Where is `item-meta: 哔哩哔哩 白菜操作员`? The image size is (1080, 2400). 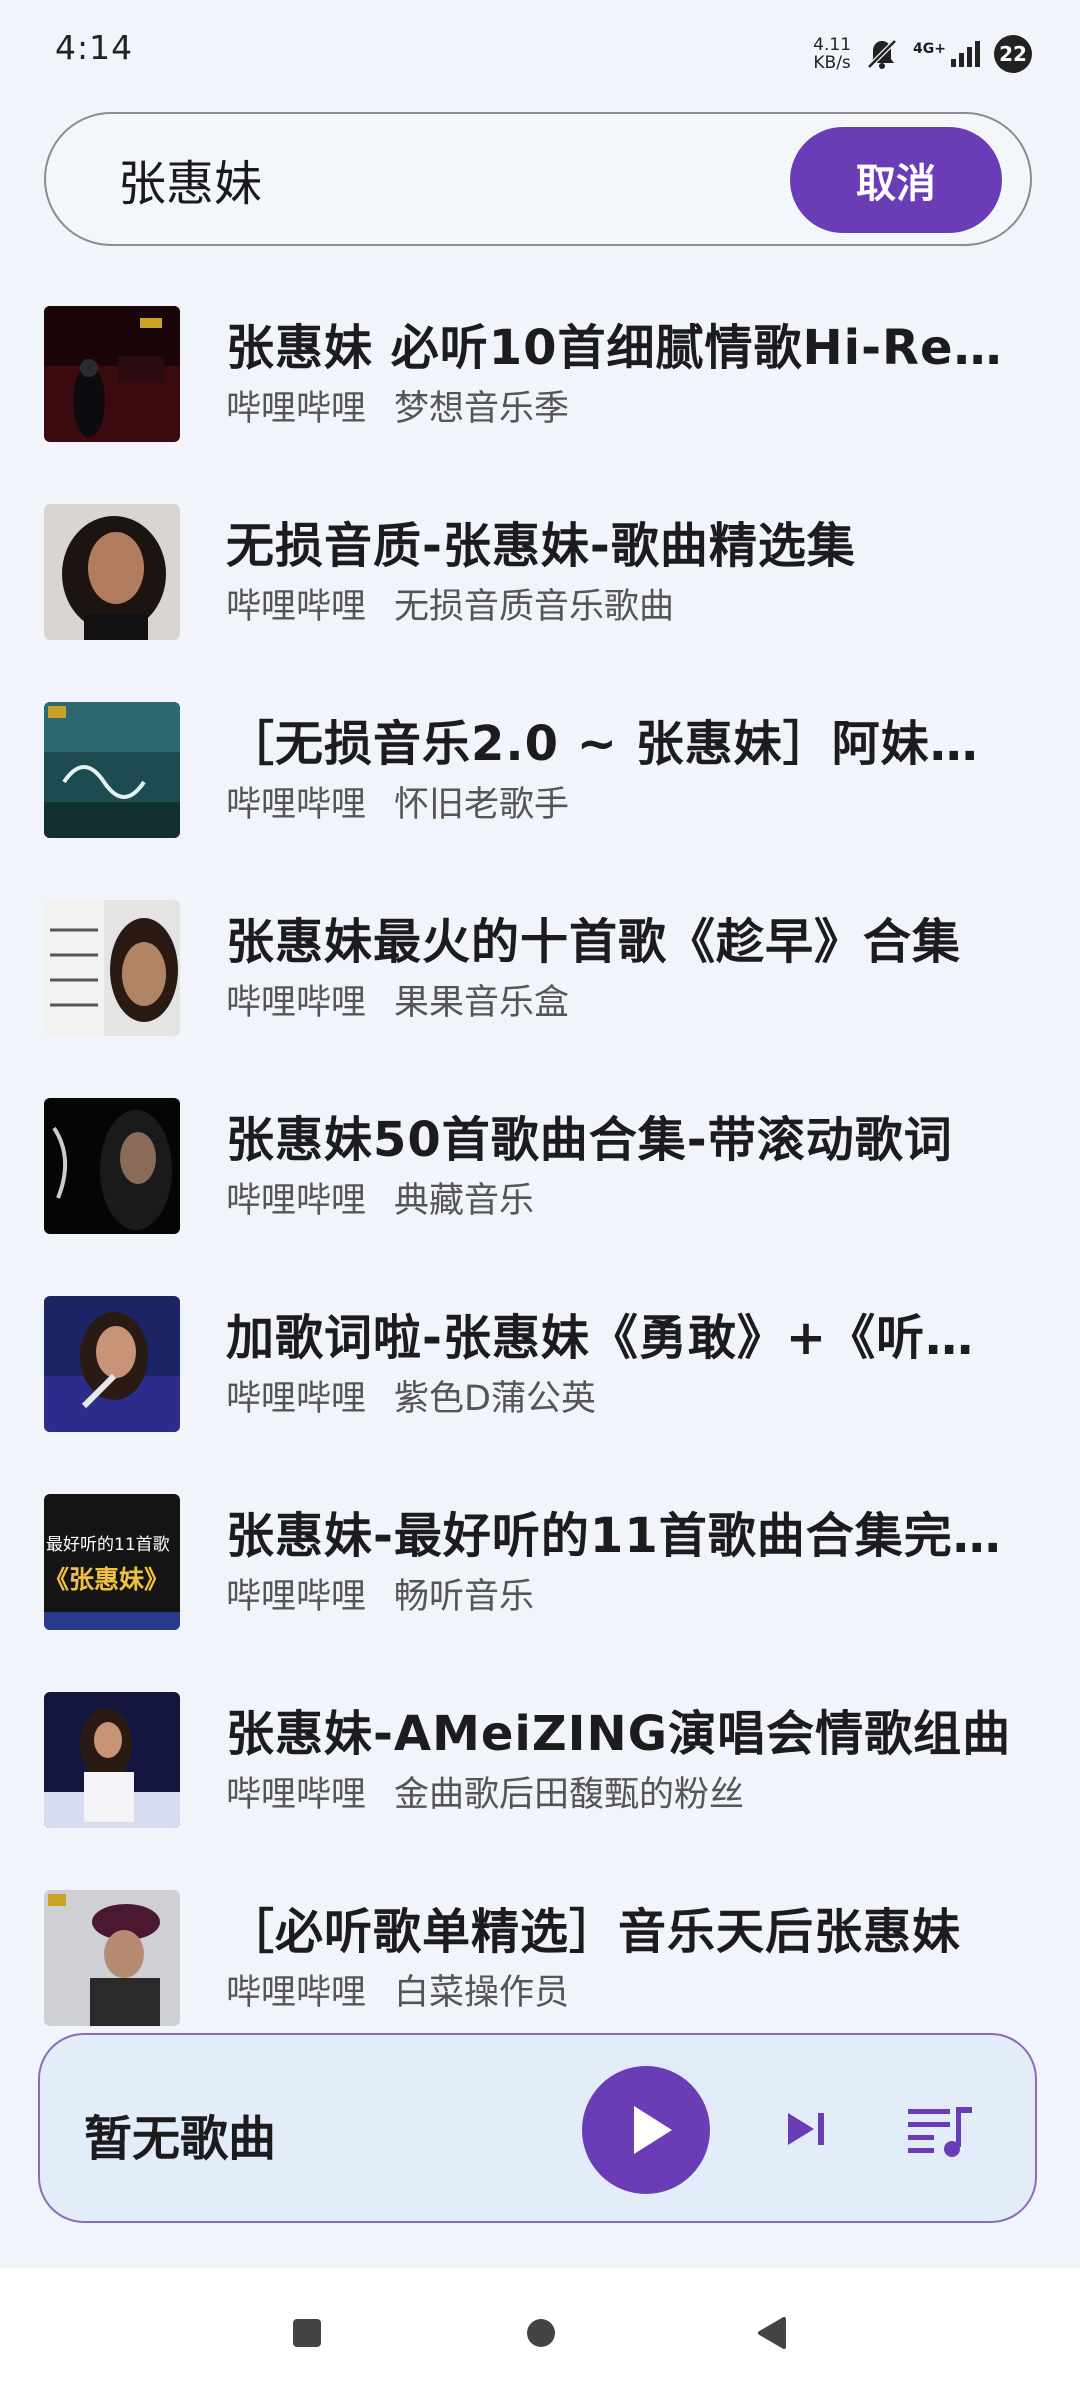
item-meta: 哔哩哔哩 白菜操作员 is located at coordinates (398, 1993).